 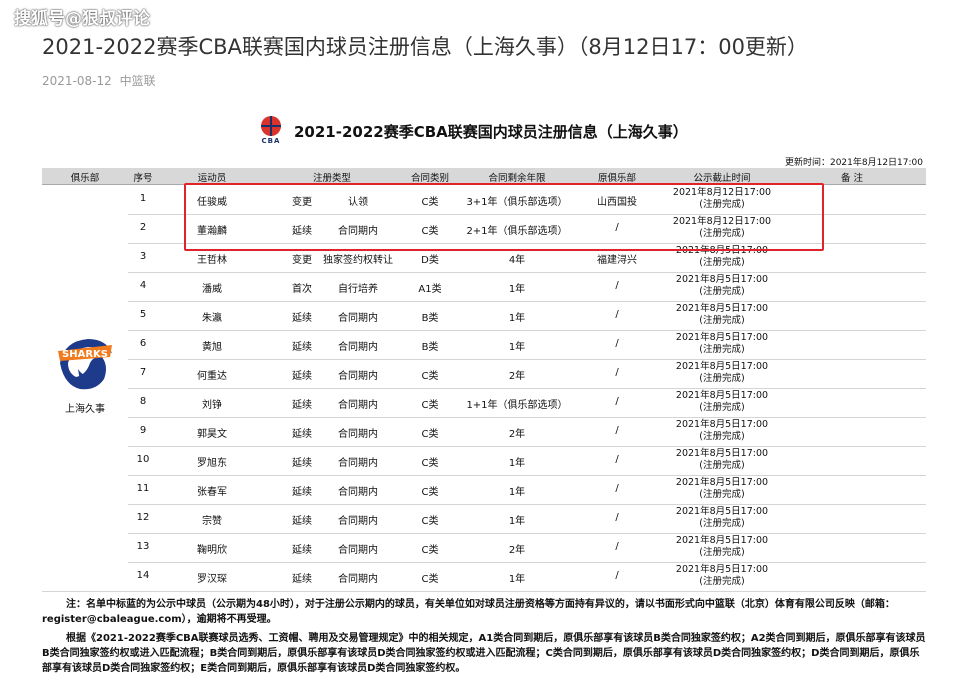 I want to click on cell-player: 鞠明欣, so click(x=212, y=550).